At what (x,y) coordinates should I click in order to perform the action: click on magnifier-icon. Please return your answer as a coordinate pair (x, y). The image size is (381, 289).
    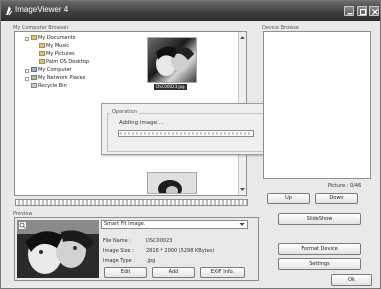
    Looking at the image, I should click on (22, 225).